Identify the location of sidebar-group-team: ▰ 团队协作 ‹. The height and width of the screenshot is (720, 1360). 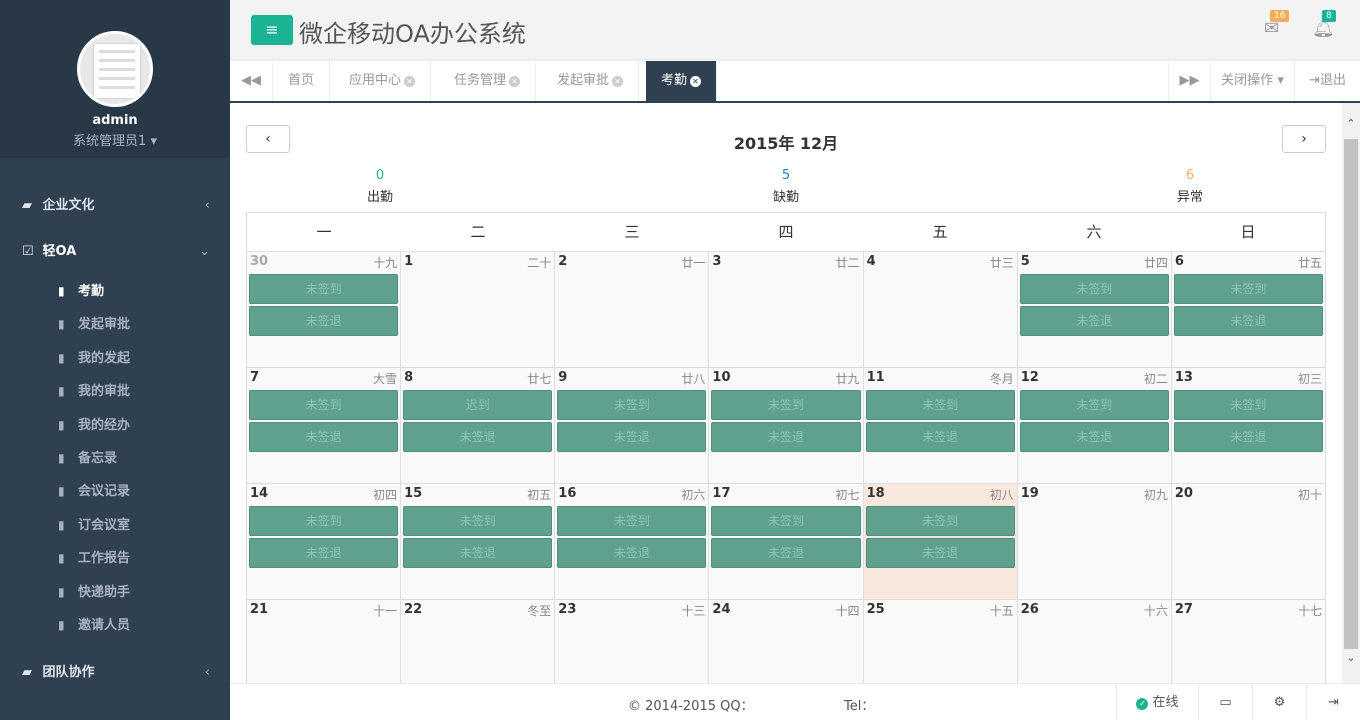
(115, 673).